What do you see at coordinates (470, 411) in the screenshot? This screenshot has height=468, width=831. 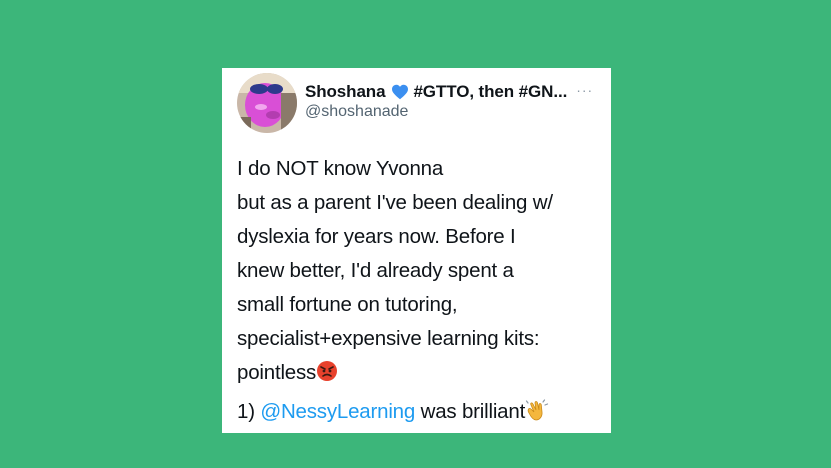 I see `thread-suffix: was brilliant` at bounding box center [470, 411].